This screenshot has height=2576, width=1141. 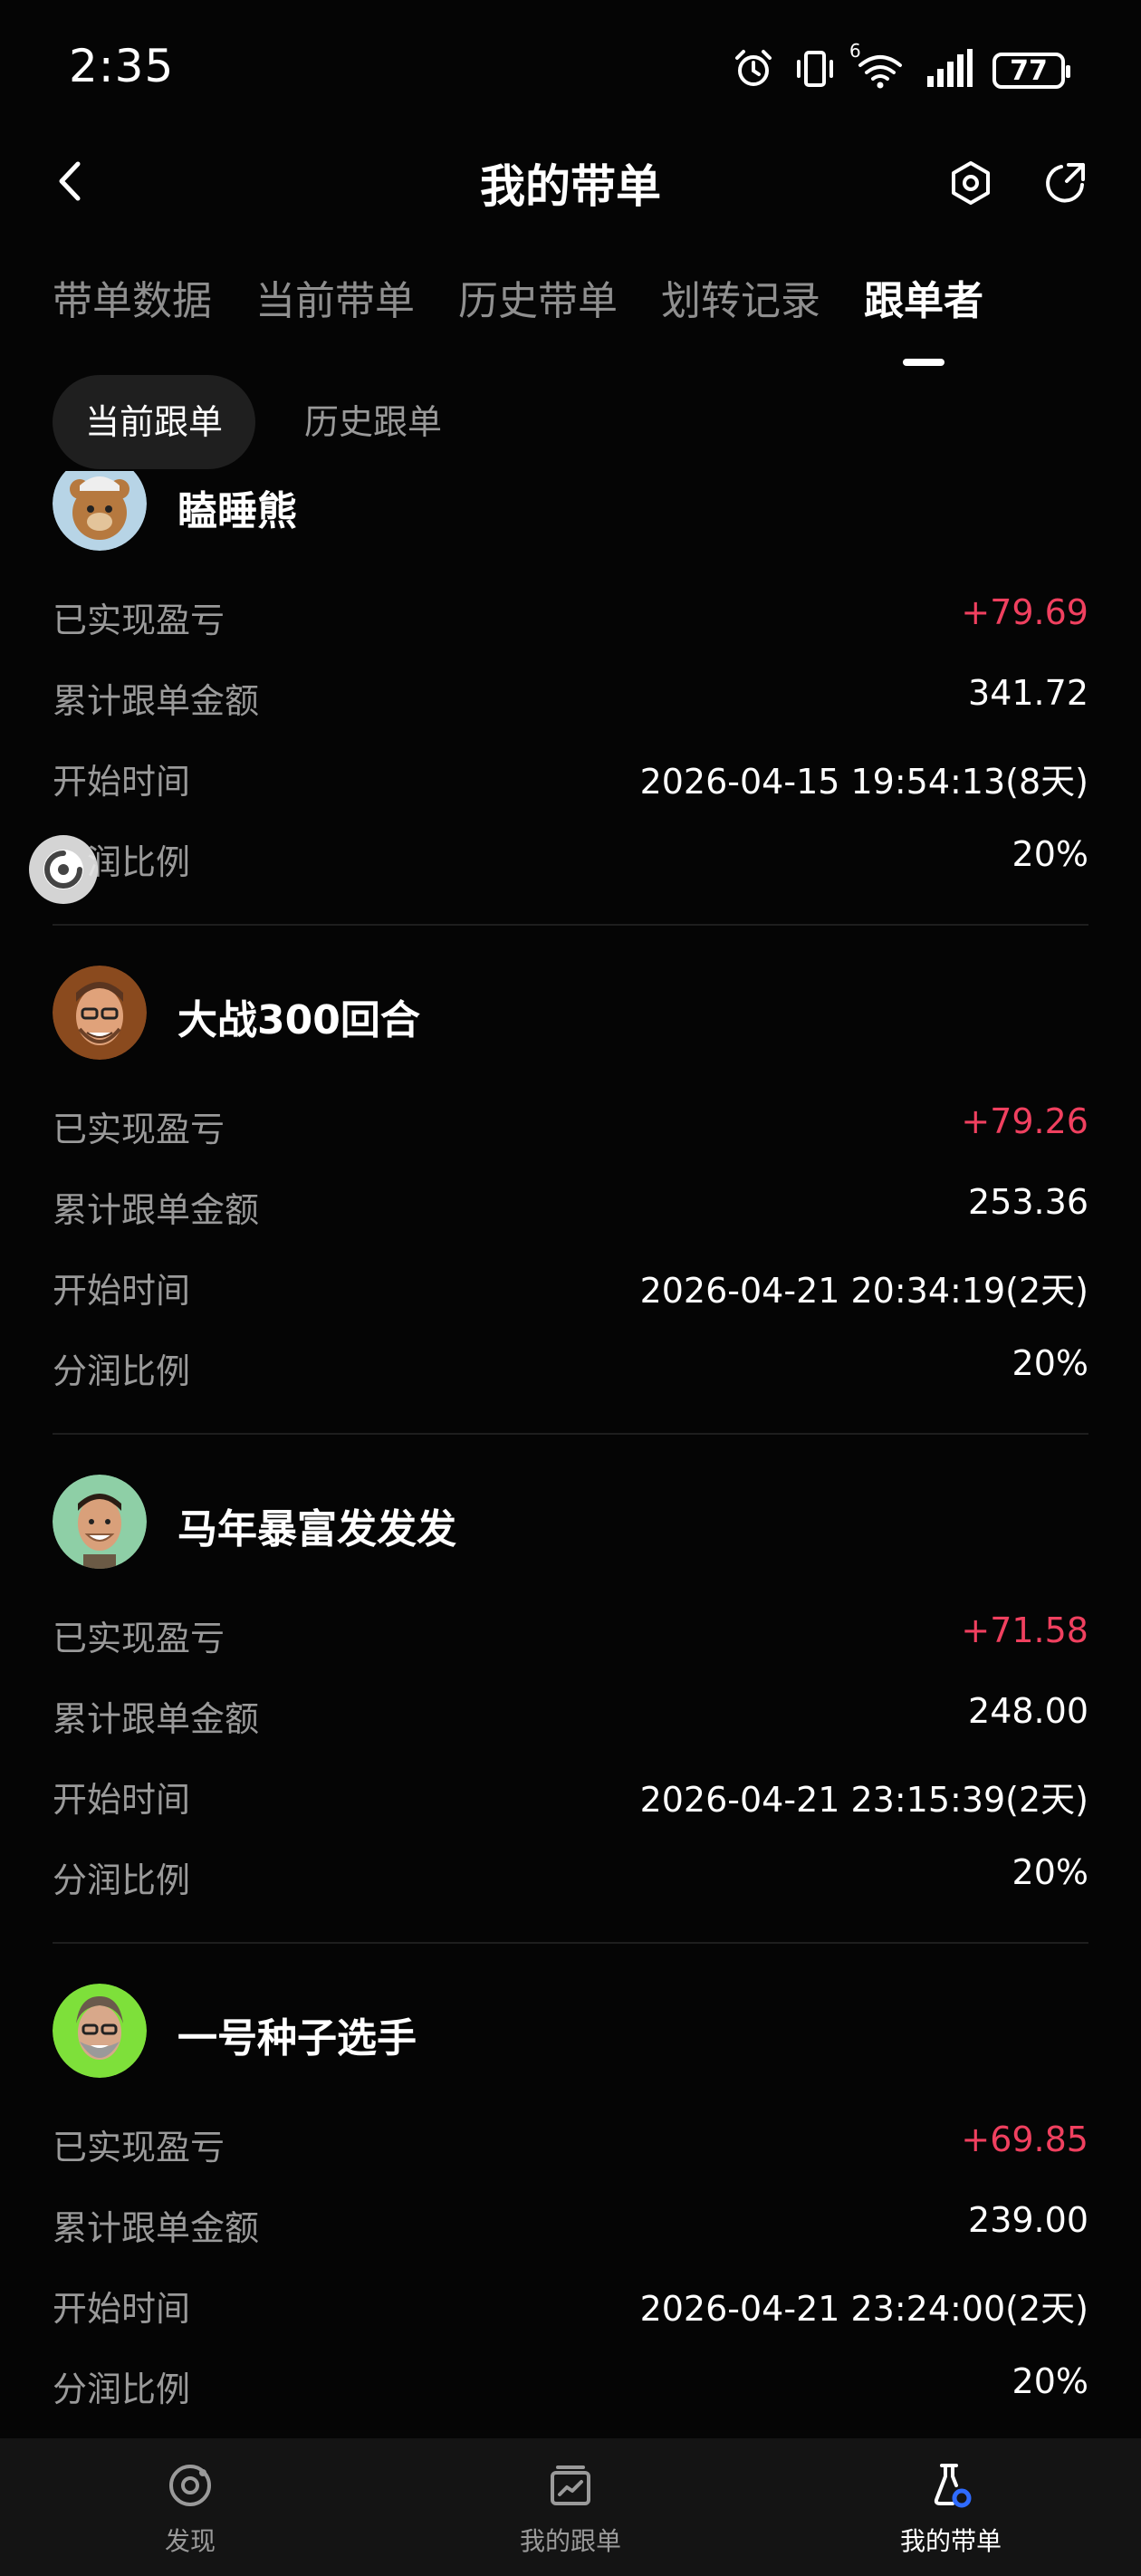 I want to click on nav-discover: 发现, so click(x=190, y=2507).